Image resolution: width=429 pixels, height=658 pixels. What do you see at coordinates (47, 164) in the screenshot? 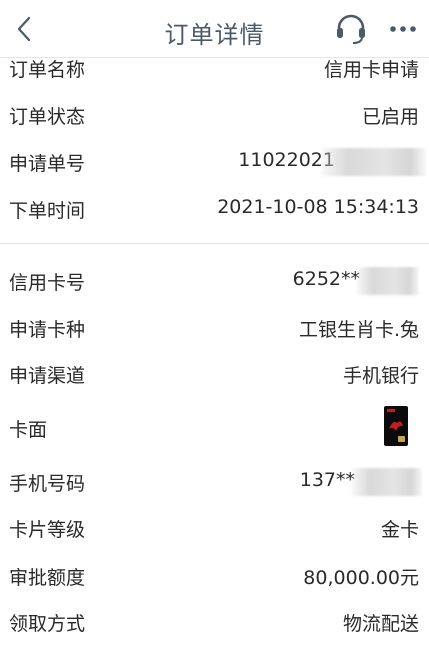
I see `order-number-label: 申请单号` at bounding box center [47, 164].